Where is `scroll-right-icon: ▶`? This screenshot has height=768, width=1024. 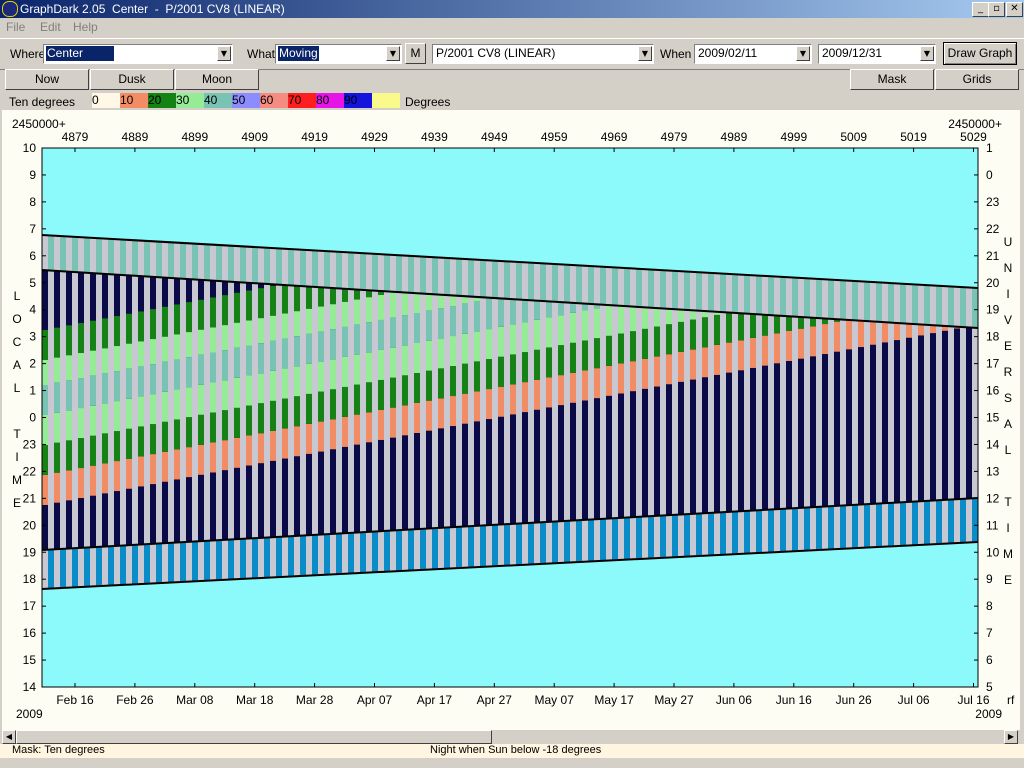
scroll-right-icon: ▶ is located at coordinates (1011, 737).